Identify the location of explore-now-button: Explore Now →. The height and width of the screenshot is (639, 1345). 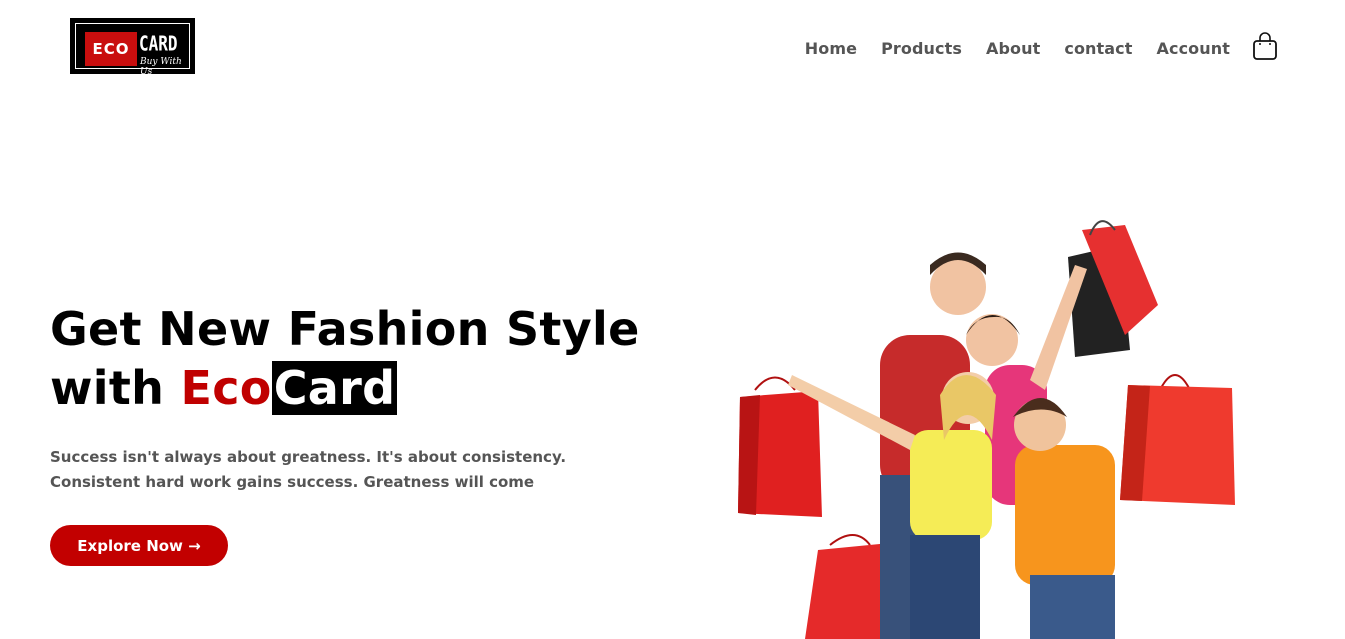
(139, 545).